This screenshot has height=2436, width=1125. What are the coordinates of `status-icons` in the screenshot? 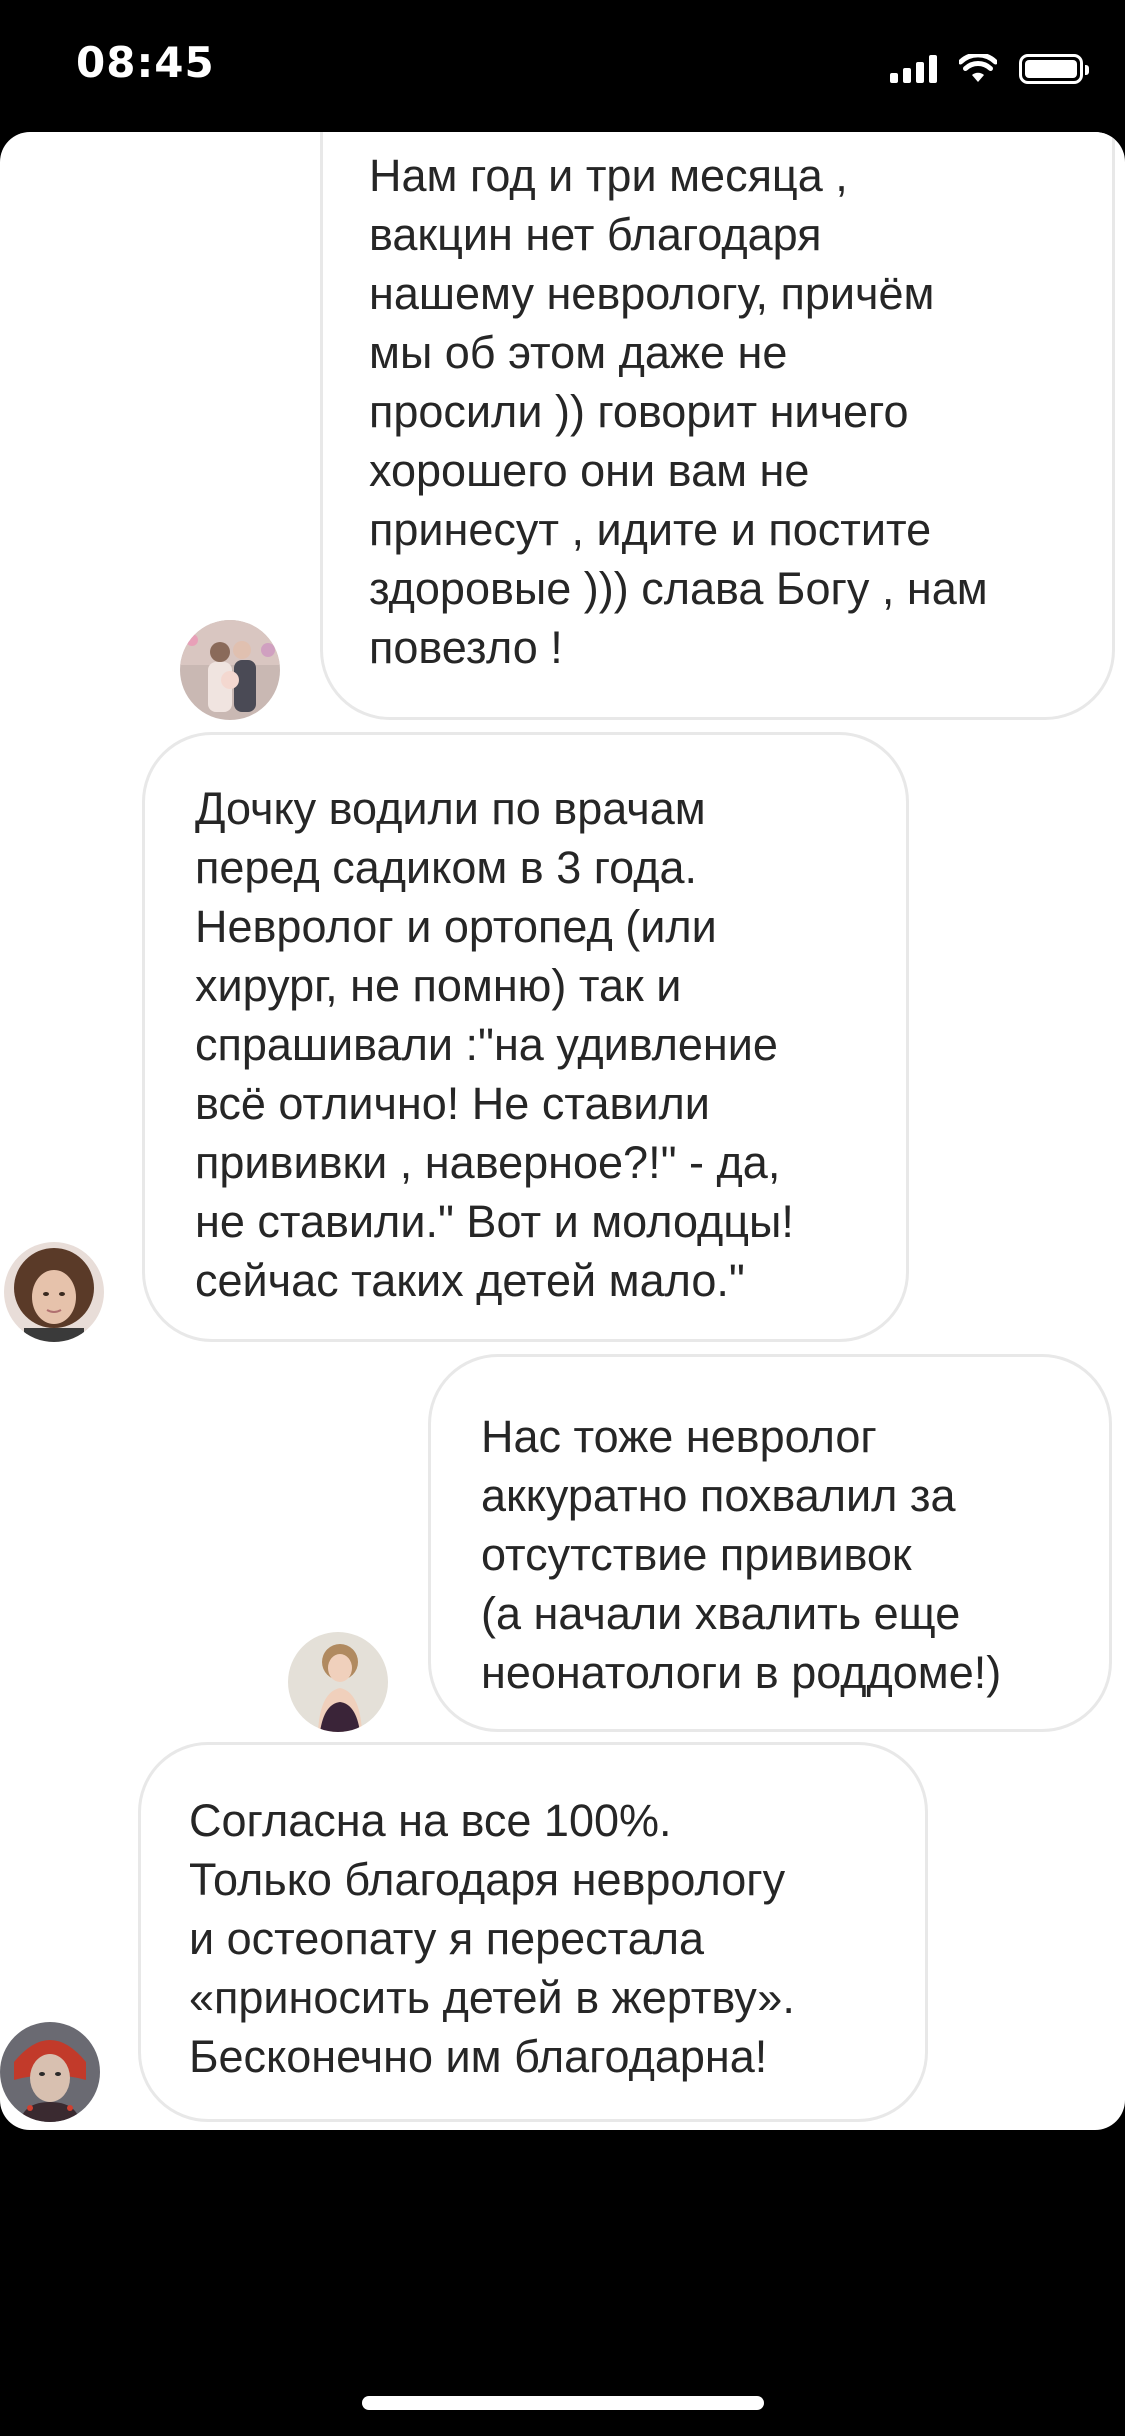 It's located at (989, 69).